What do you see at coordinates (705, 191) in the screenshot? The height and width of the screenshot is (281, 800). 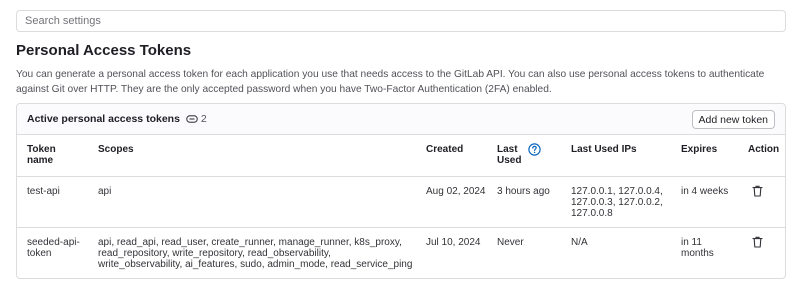 I see `token-expires: in 4 weeks` at bounding box center [705, 191].